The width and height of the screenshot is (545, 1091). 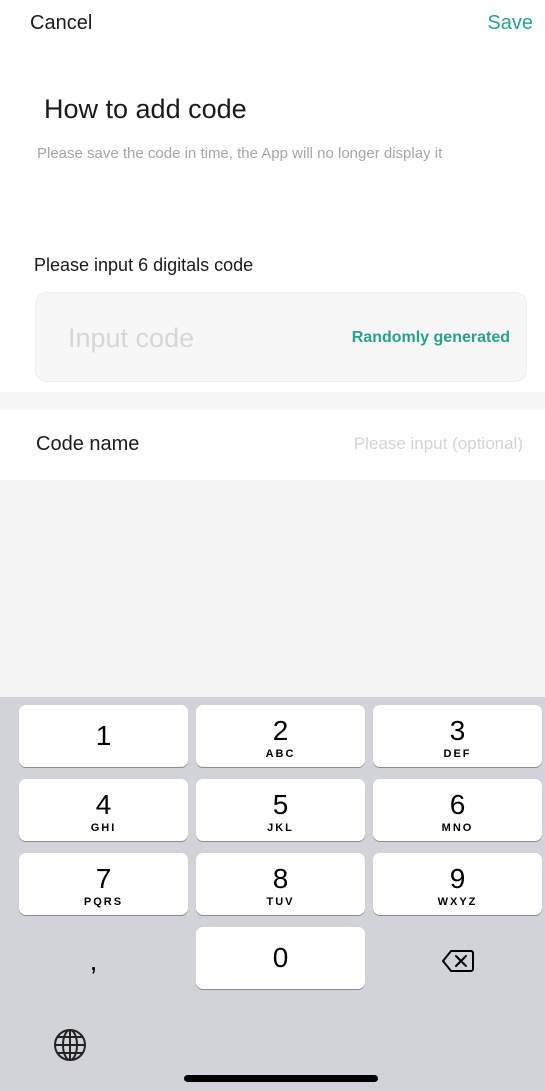 I want to click on key-letters: WXYZ, so click(x=457, y=902).